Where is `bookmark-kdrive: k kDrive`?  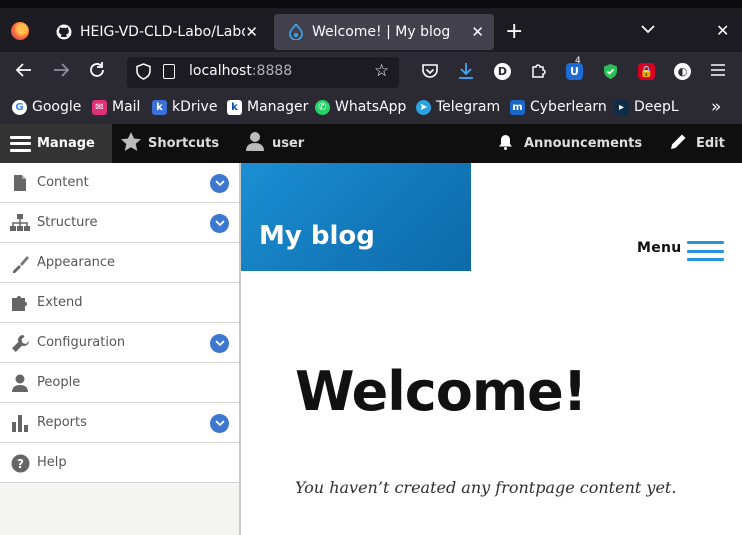
bookmark-kdrive: k kDrive is located at coordinates (184, 107).